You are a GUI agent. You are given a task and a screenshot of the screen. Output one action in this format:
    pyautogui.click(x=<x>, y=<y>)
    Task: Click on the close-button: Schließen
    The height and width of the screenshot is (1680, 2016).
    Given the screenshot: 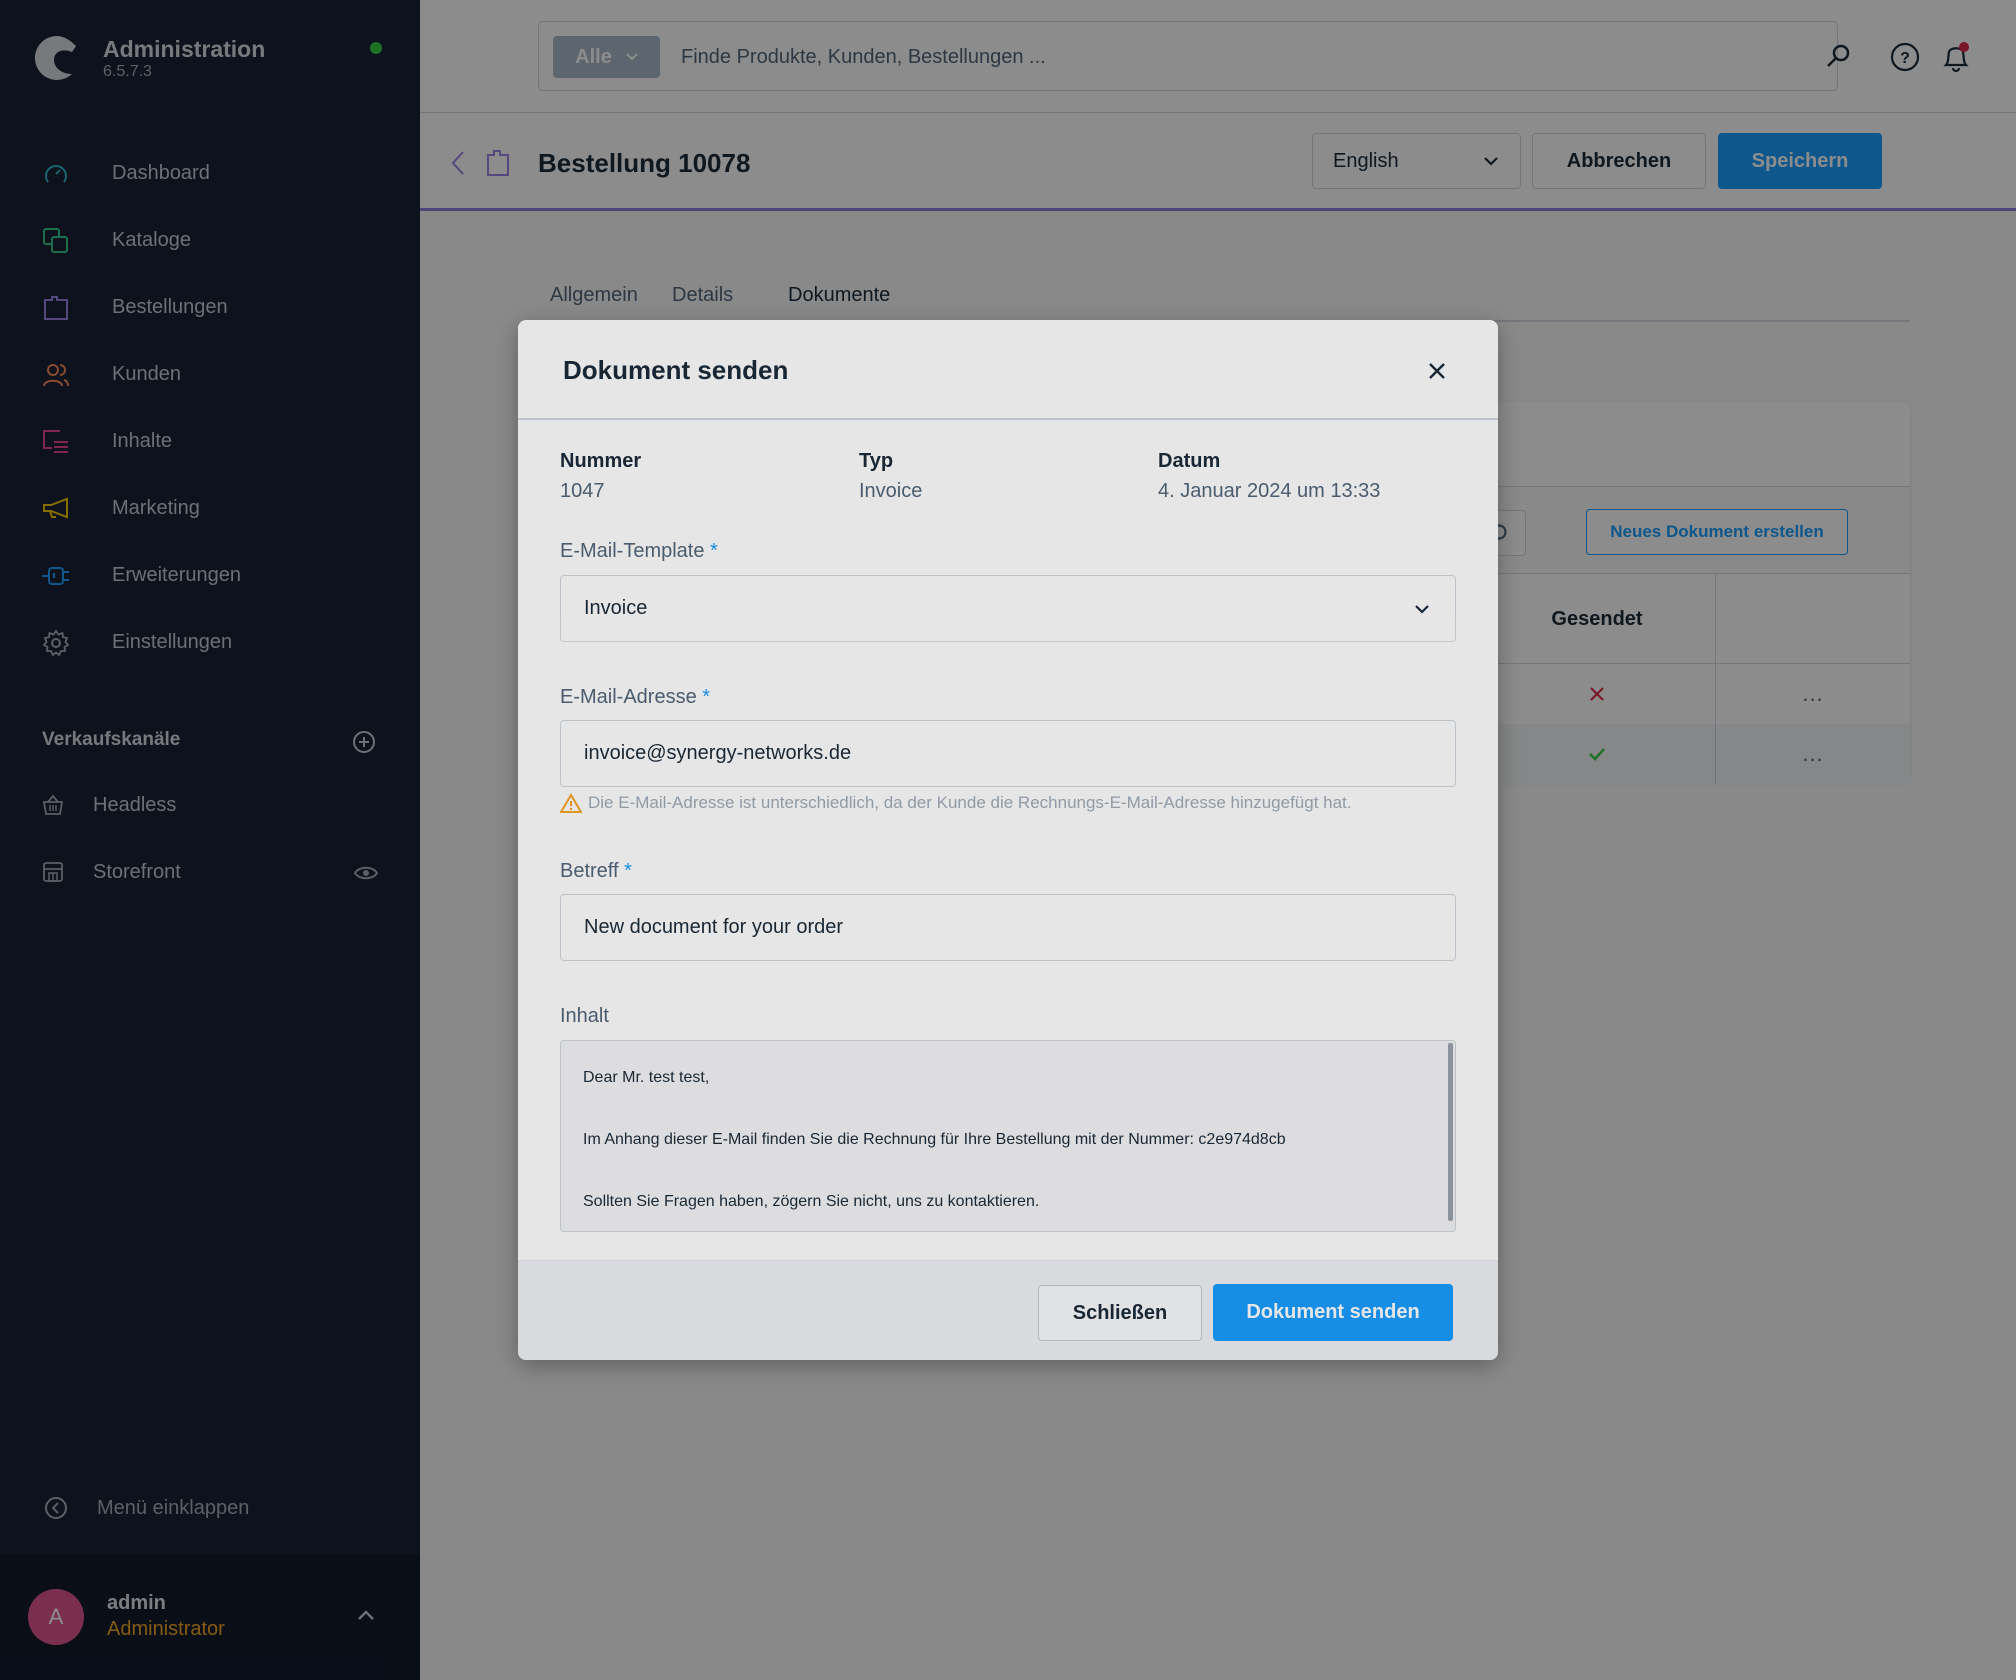 What is the action you would take?
    pyautogui.click(x=1120, y=1313)
    